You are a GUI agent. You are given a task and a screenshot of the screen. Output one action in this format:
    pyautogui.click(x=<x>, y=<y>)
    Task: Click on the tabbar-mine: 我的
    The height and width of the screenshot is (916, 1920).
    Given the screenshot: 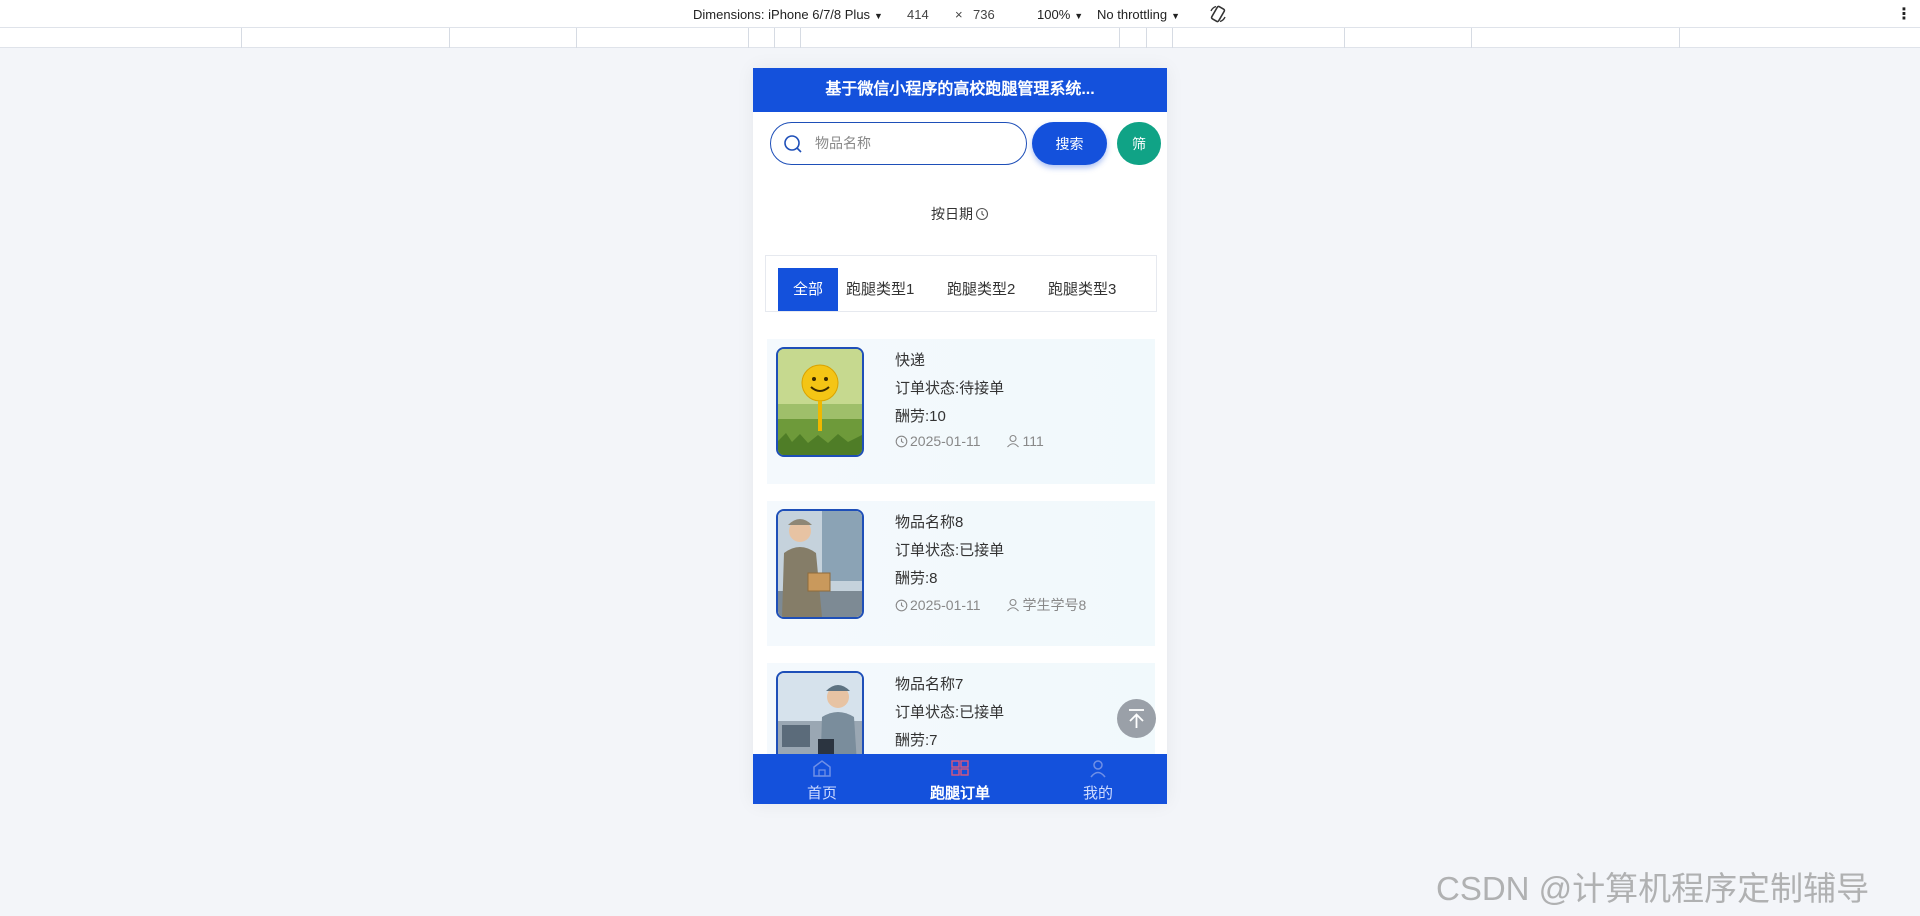 What is the action you would take?
    pyautogui.click(x=1098, y=779)
    